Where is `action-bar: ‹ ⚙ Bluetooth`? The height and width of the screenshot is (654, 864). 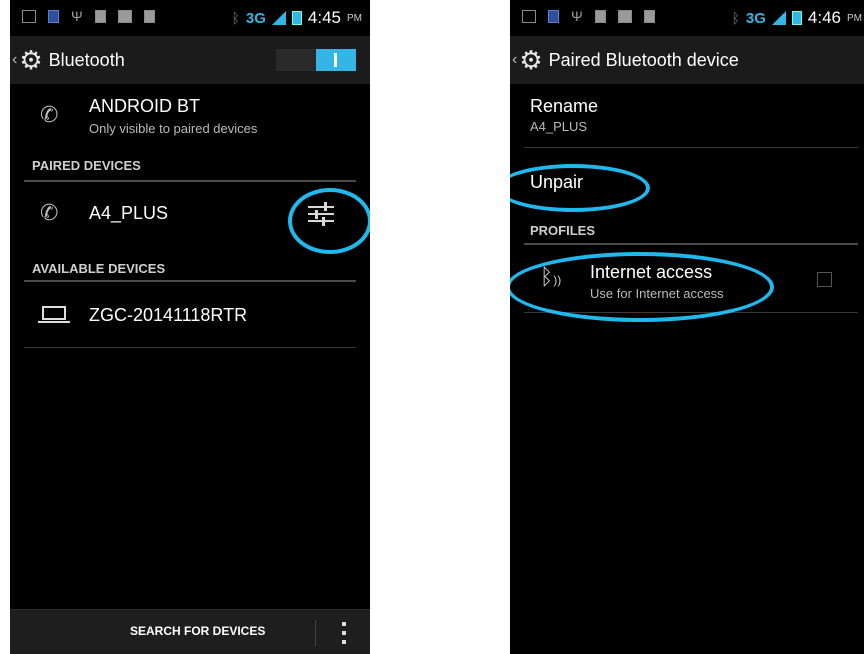
action-bar: ‹ ⚙ Bluetooth is located at coordinates (190, 60).